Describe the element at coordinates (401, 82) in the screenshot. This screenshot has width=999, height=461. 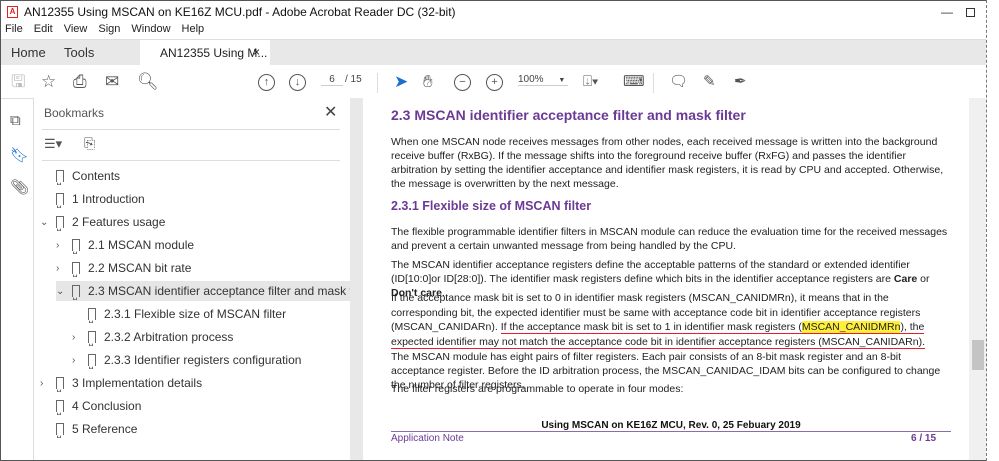
I see `select-tool-icon: ➤` at that location.